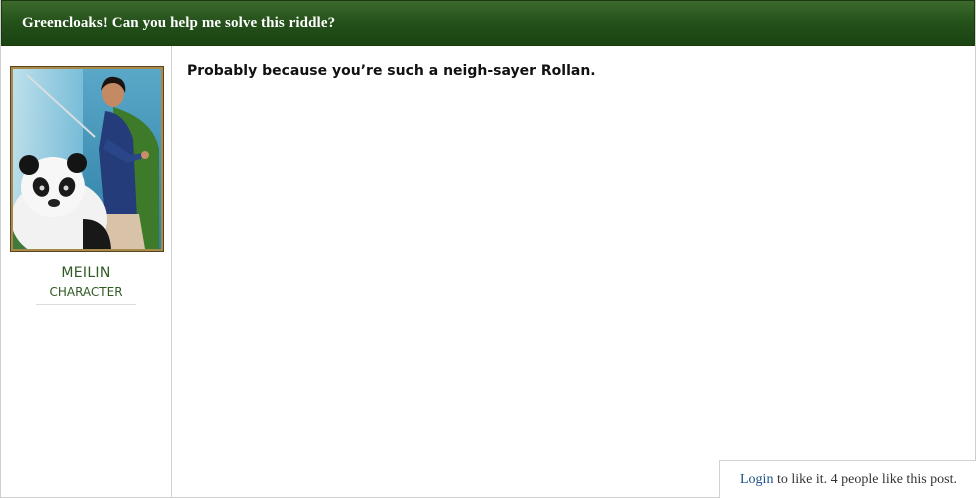 This screenshot has width=976, height=498. I want to click on author-role-badge: CHARACTER, so click(86, 295).